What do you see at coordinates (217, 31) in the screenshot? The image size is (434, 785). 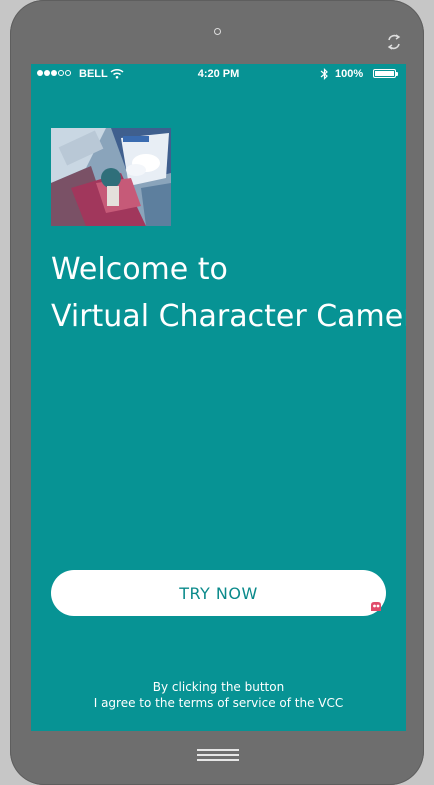 I see `camera-icon` at bounding box center [217, 31].